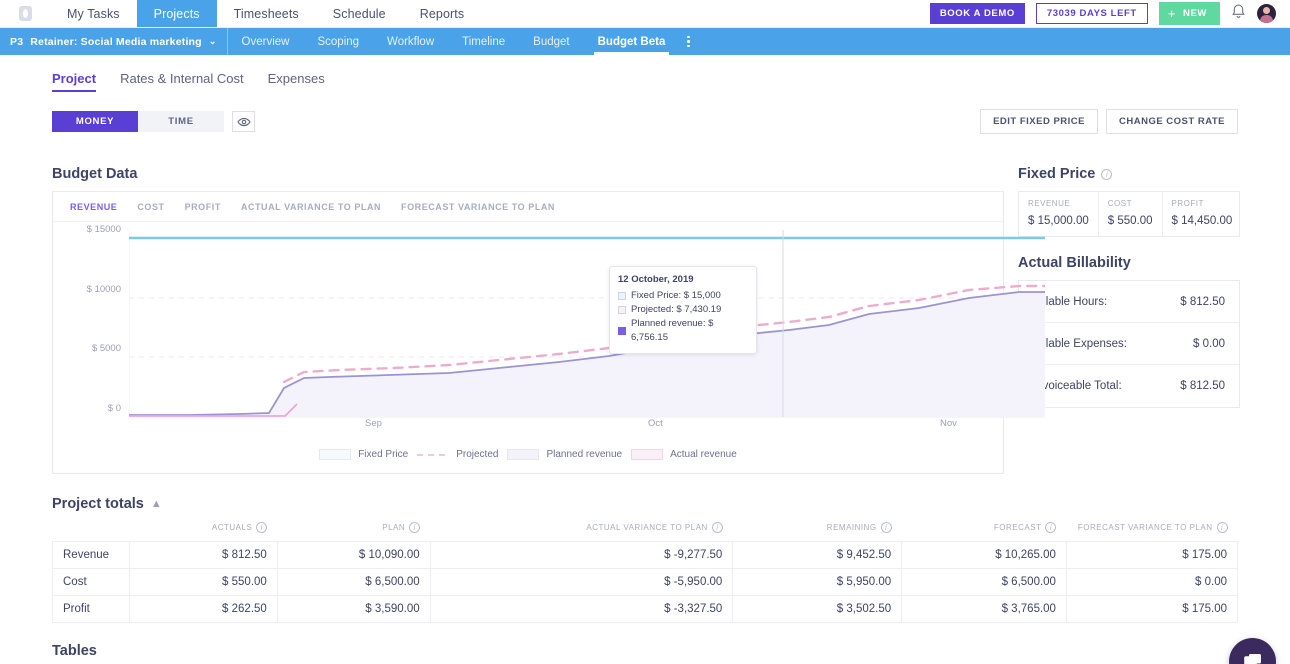 The image size is (1290, 664). Describe the element at coordinates (984, 609) in the screenshot. I see `cell-profit-forecast: $ 3,765.00` at that location.